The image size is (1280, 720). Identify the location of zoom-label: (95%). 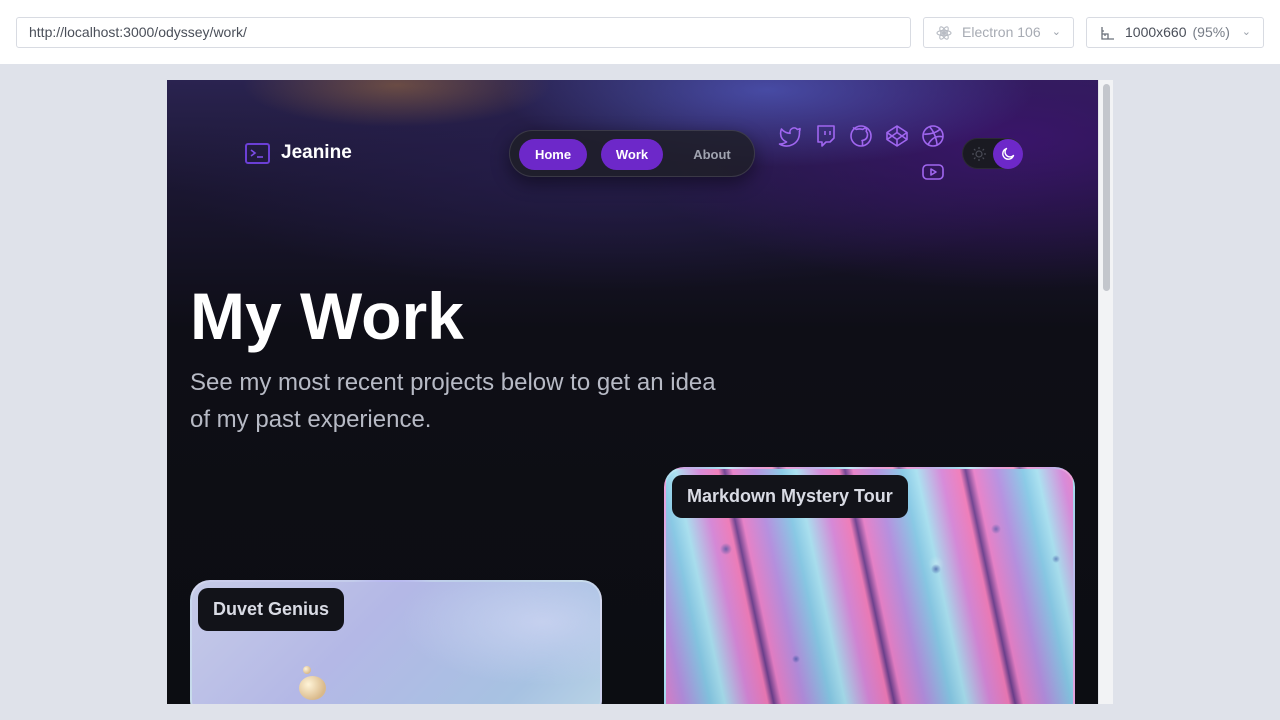
(1211, 32).